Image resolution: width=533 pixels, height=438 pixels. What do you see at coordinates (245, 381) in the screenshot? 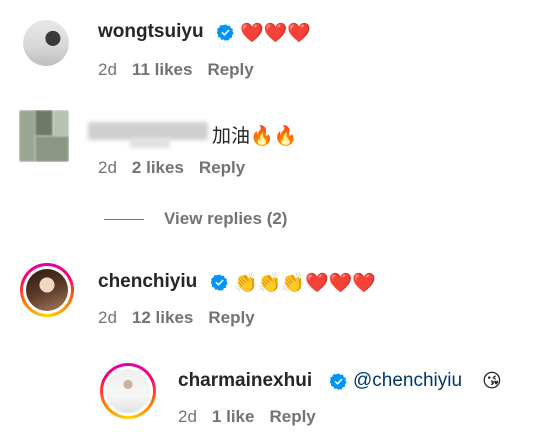
I see `comment-username: charmainexhui` at bounding box center [245, 381].